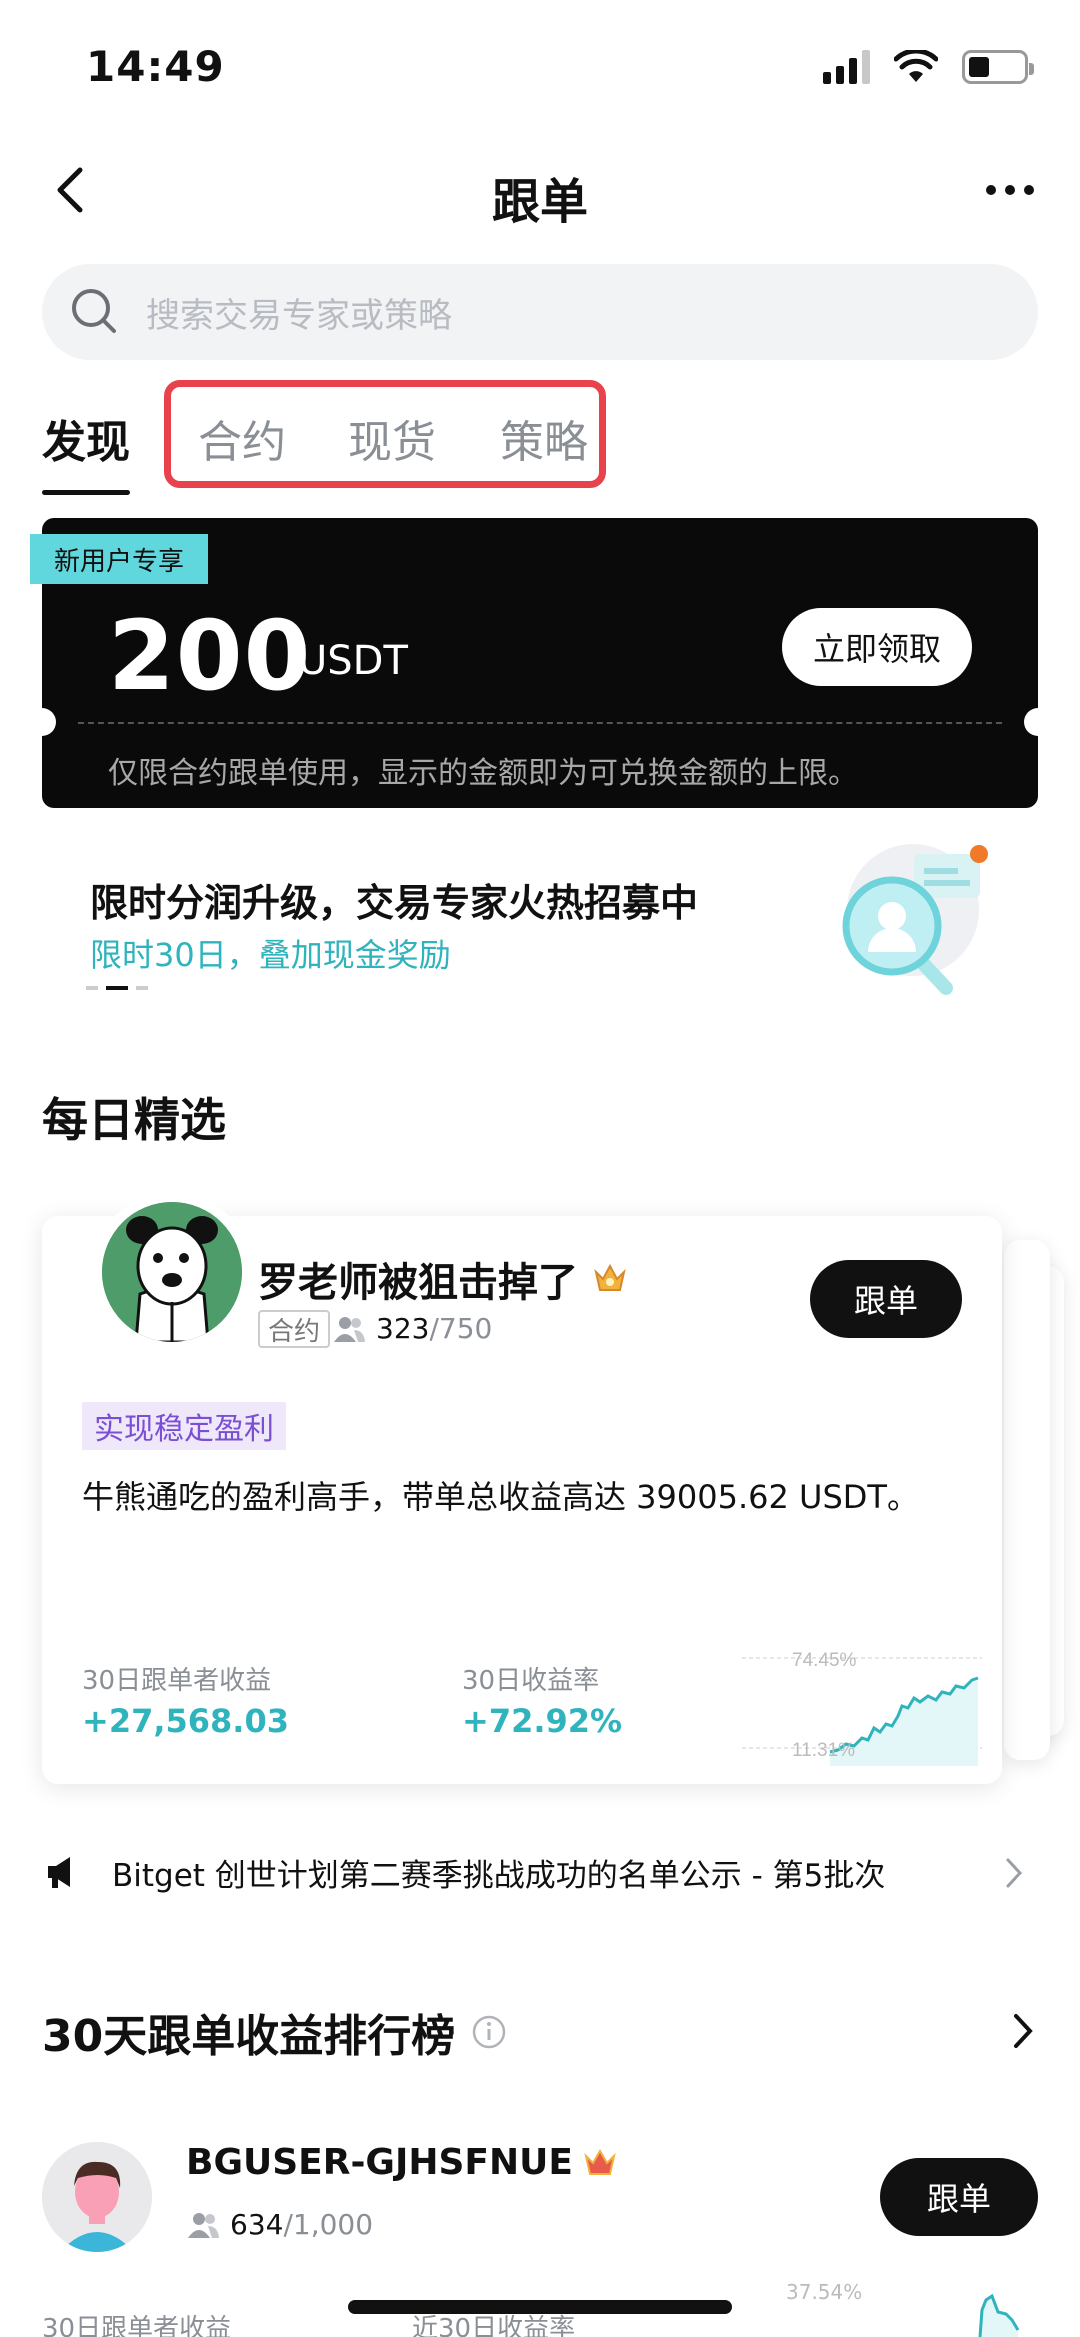  I want to click on megaphone-icon, so click(59, 1872).